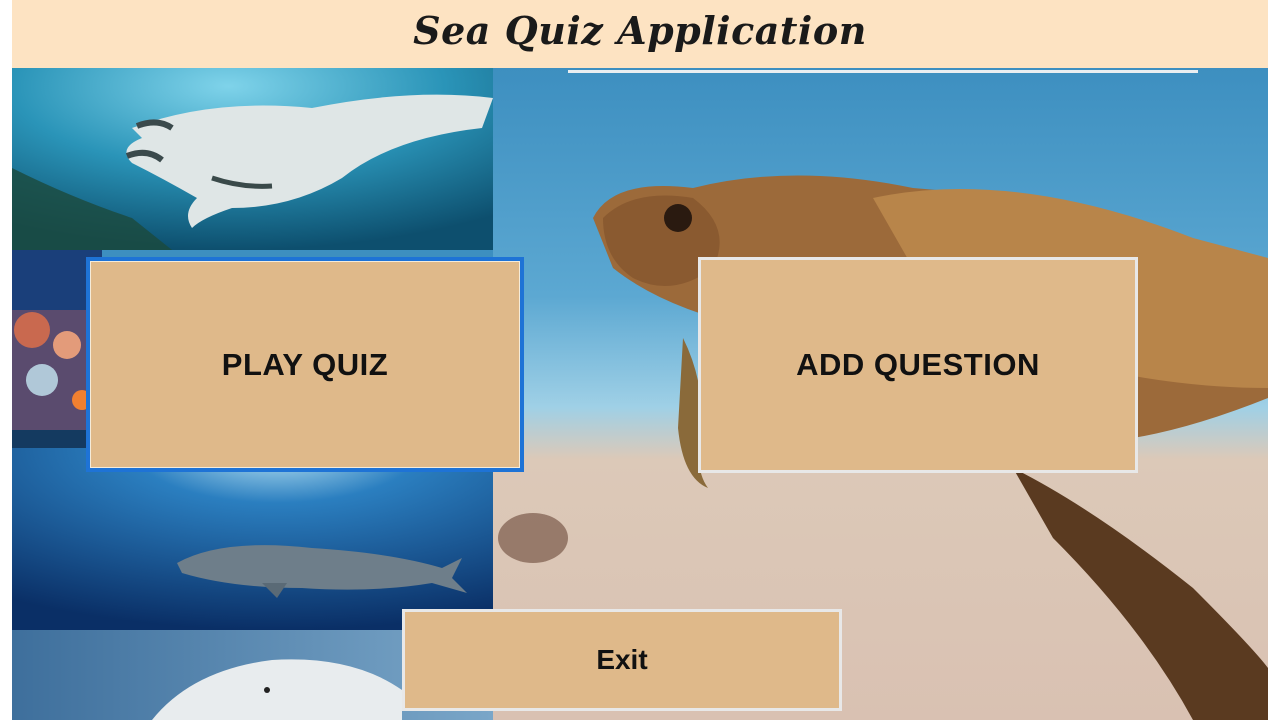 This screenshot has height=720, width=1280. I want to click on play-quiz-button: PLAY QUIZ, so click(305, 364).